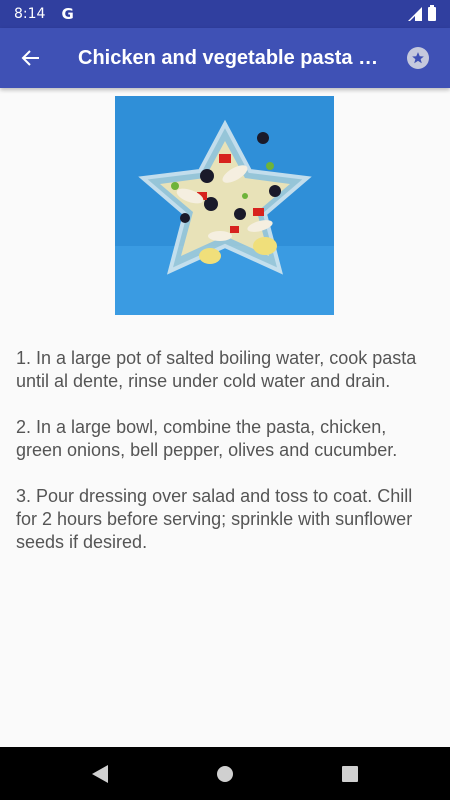 Image resolution: width=450 pixels, height=800 pixels. What do you see at coordinates (225, 14) in the screenshot?
I see `status-bar: 8:14 G` at bounding box center [225, 14].